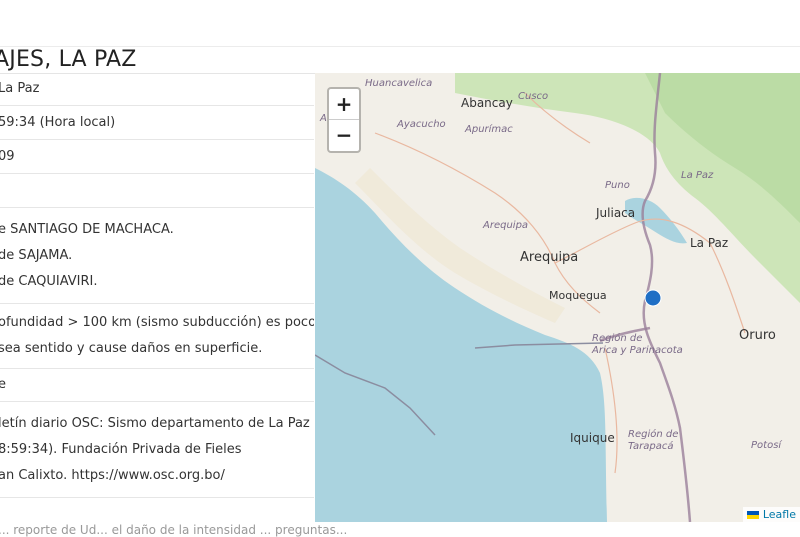 Image resolution: width=800 pixels, height=537 pixels. I want to click on zoom-control: + −, so click(344, 120).